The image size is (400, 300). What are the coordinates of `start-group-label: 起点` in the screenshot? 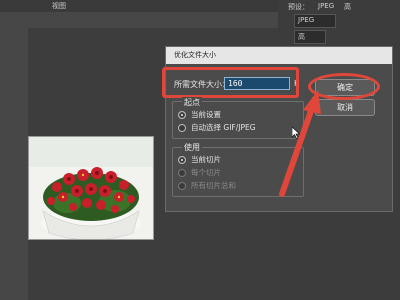 It's located at (192, 102).